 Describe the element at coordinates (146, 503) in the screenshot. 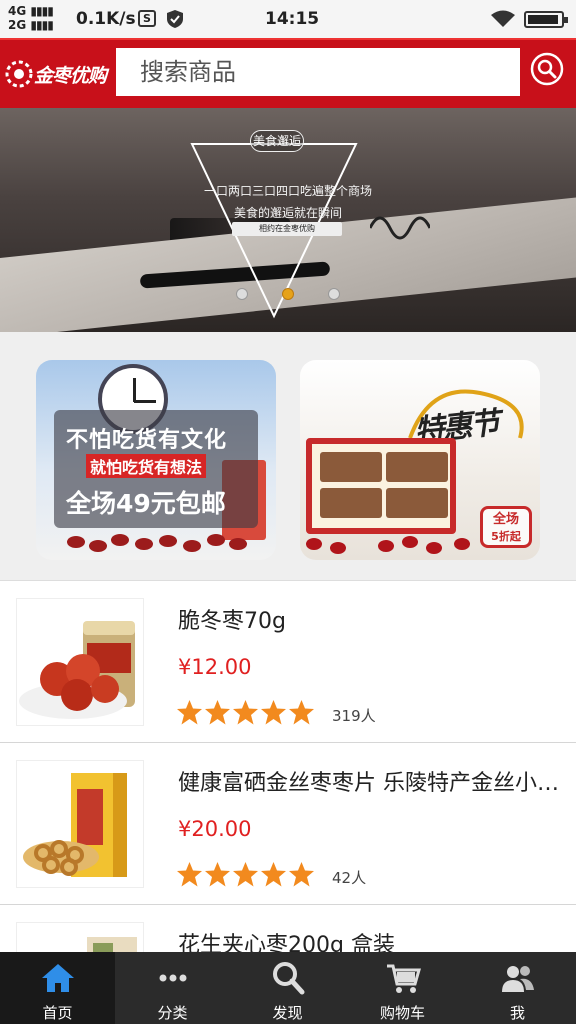

I see `promo-1-line-3: 全场49元包邮` at that location.